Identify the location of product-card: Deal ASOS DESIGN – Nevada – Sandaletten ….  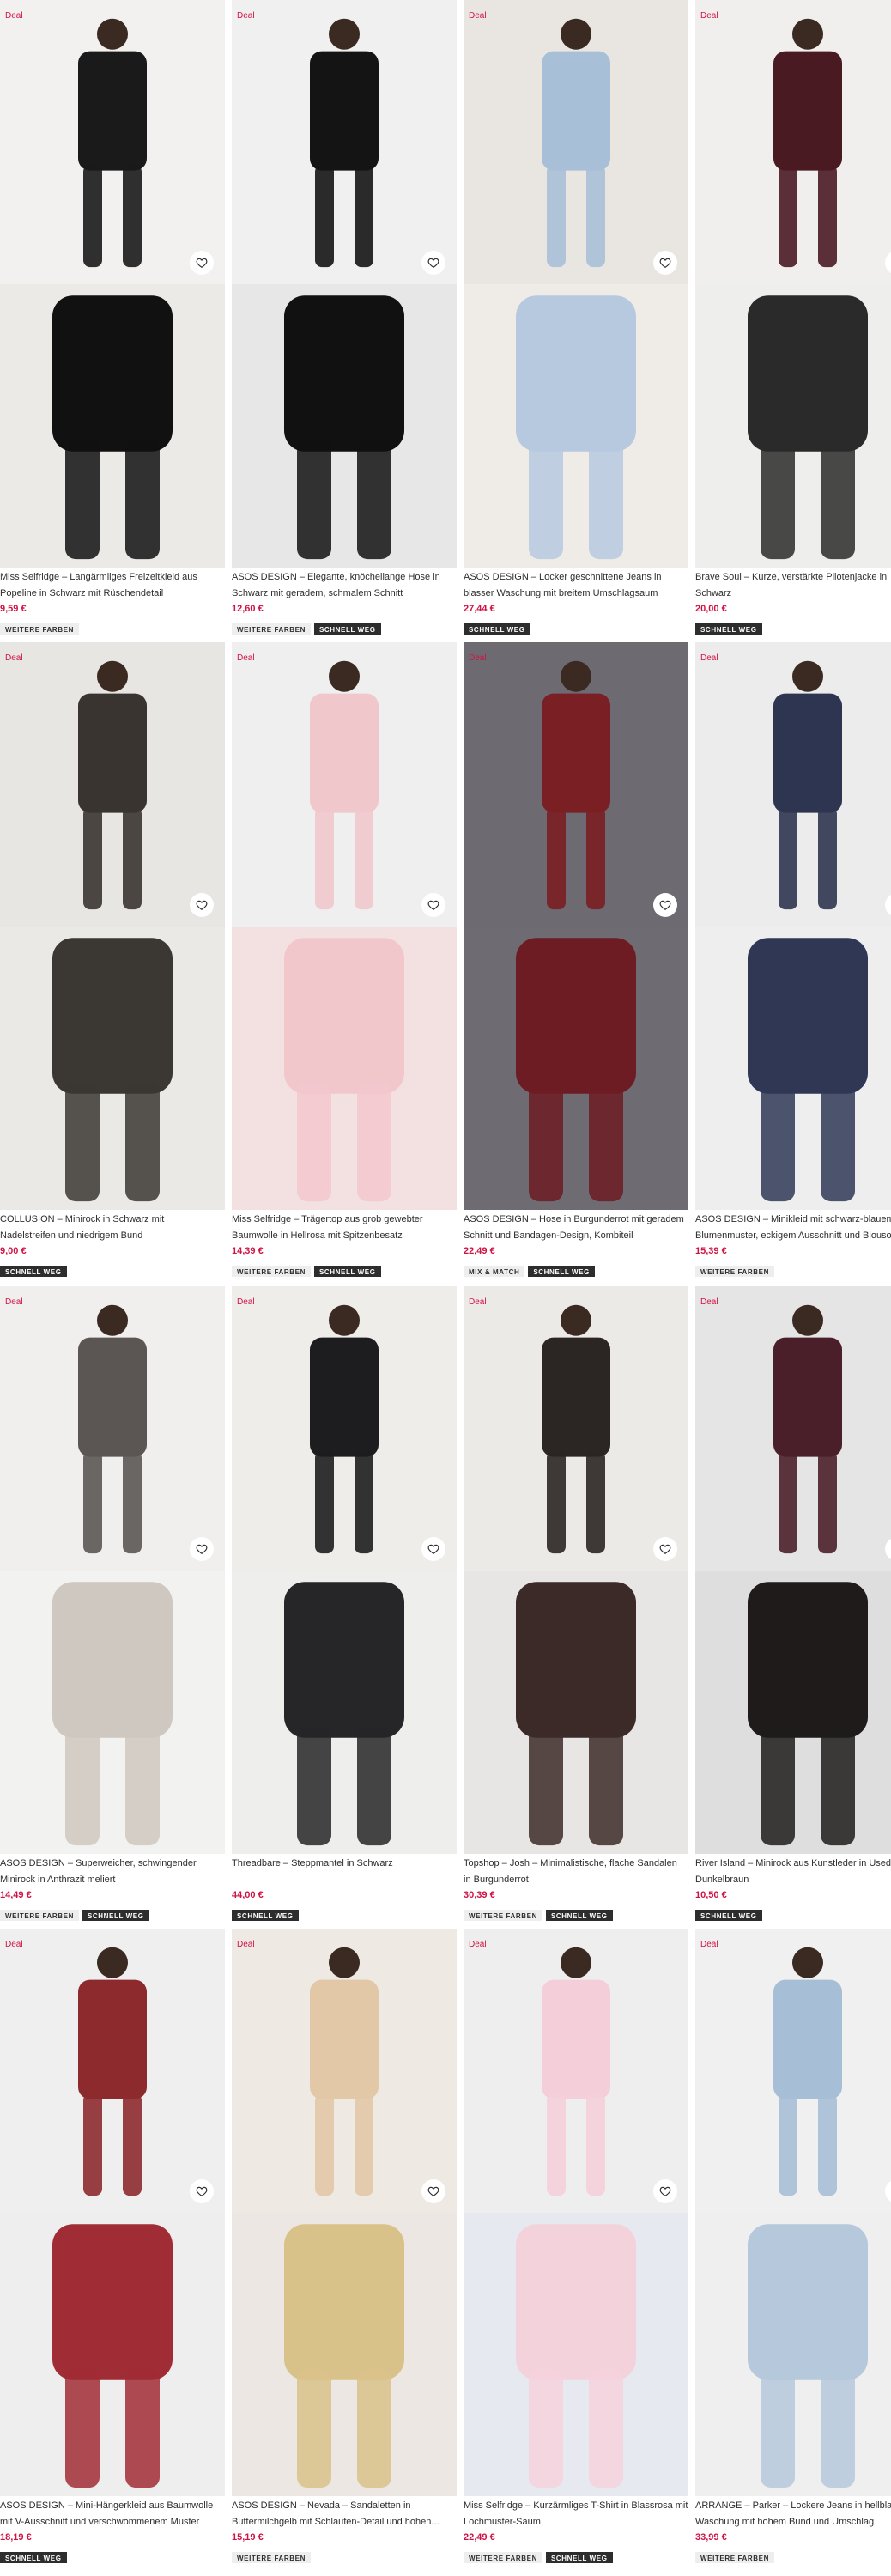
(344, 2246).